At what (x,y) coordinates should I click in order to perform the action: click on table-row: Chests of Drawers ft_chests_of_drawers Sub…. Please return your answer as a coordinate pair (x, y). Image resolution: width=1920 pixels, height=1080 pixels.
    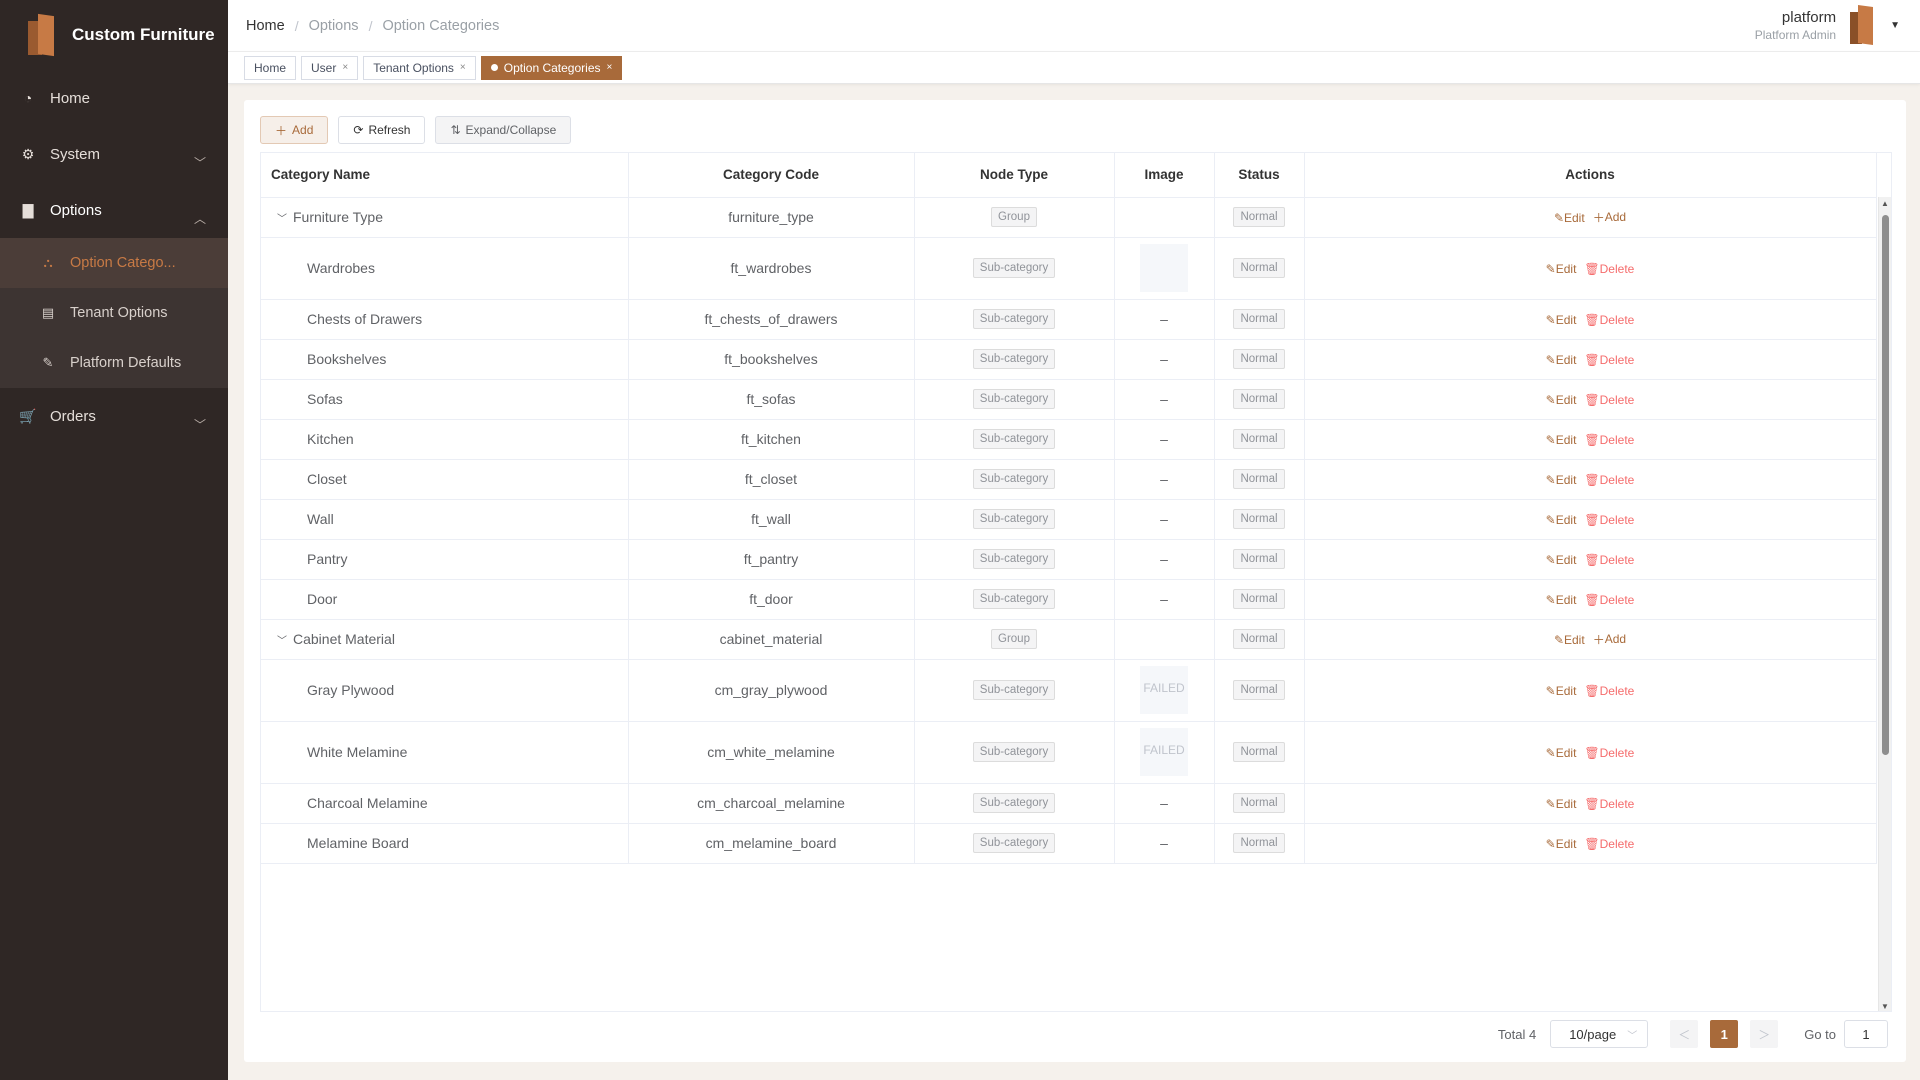
    Looking at the image, I should click on (1069, 319).